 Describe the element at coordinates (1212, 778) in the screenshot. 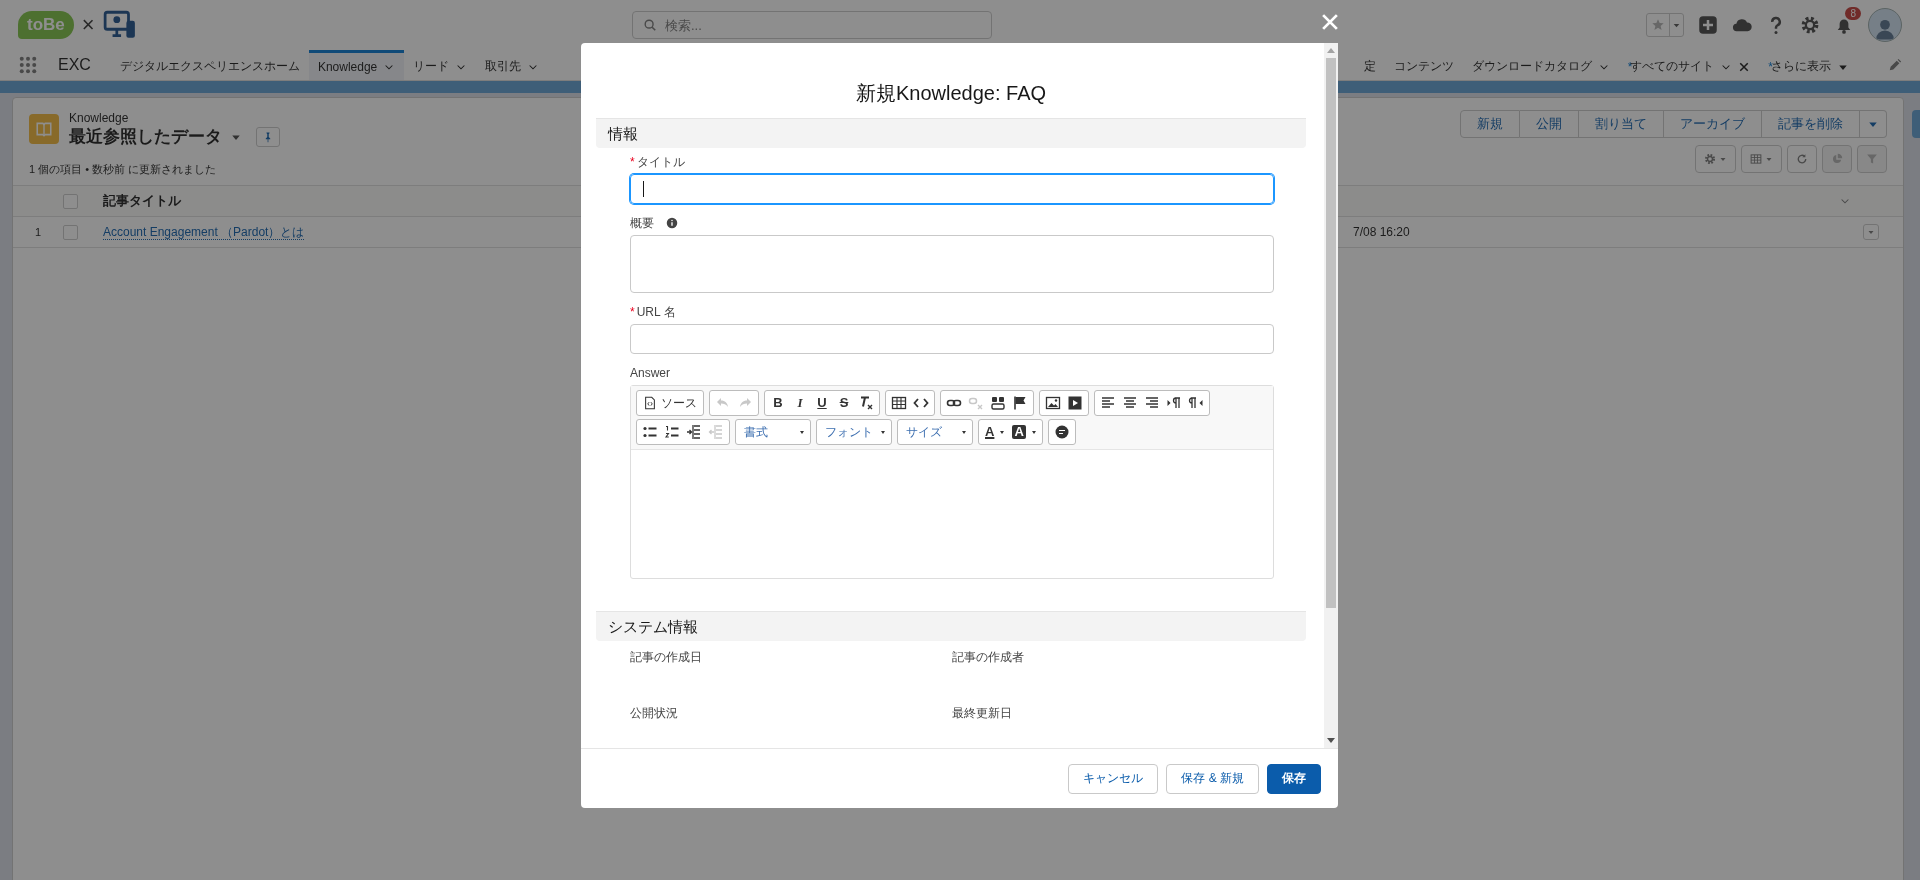

I see `footer-button: 保存 & 新規` at that location.